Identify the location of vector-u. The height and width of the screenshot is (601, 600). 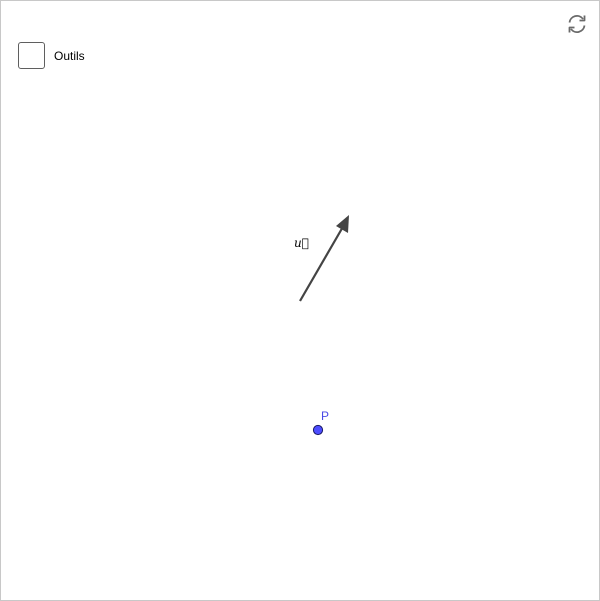
(324, 258).